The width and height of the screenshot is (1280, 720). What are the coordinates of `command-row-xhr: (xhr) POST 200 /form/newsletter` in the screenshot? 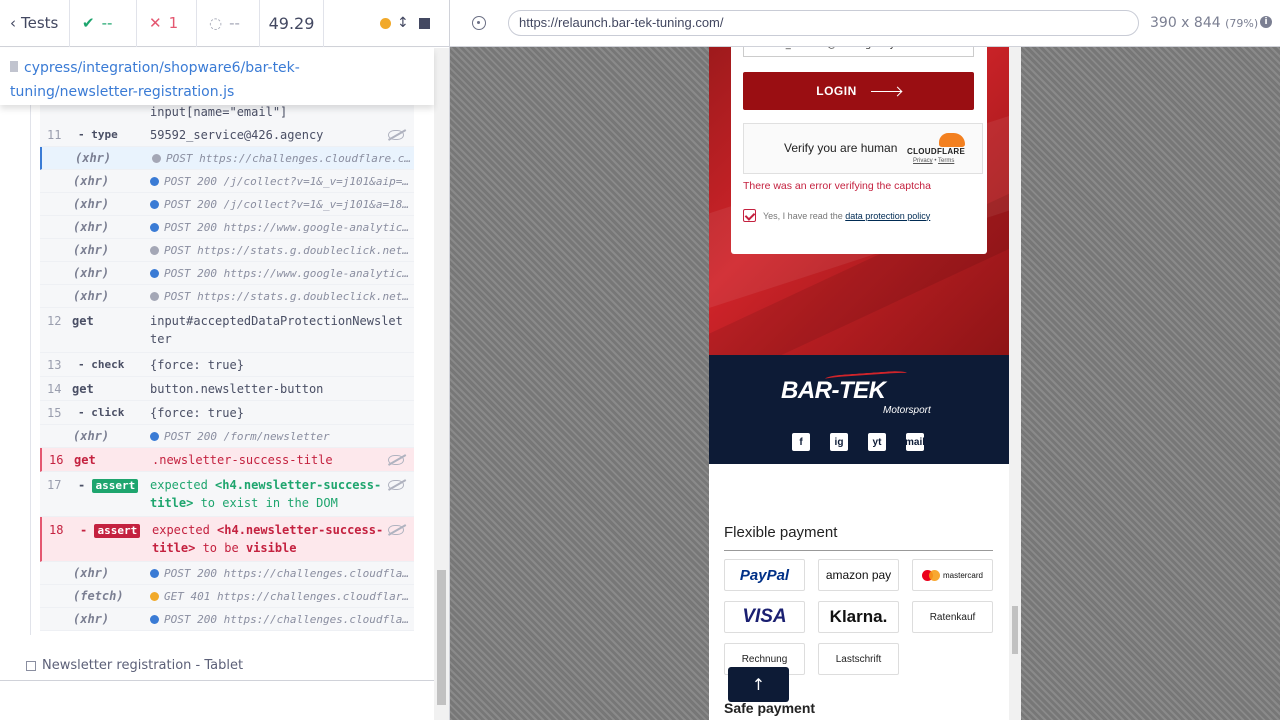 It's located at (227, 436).